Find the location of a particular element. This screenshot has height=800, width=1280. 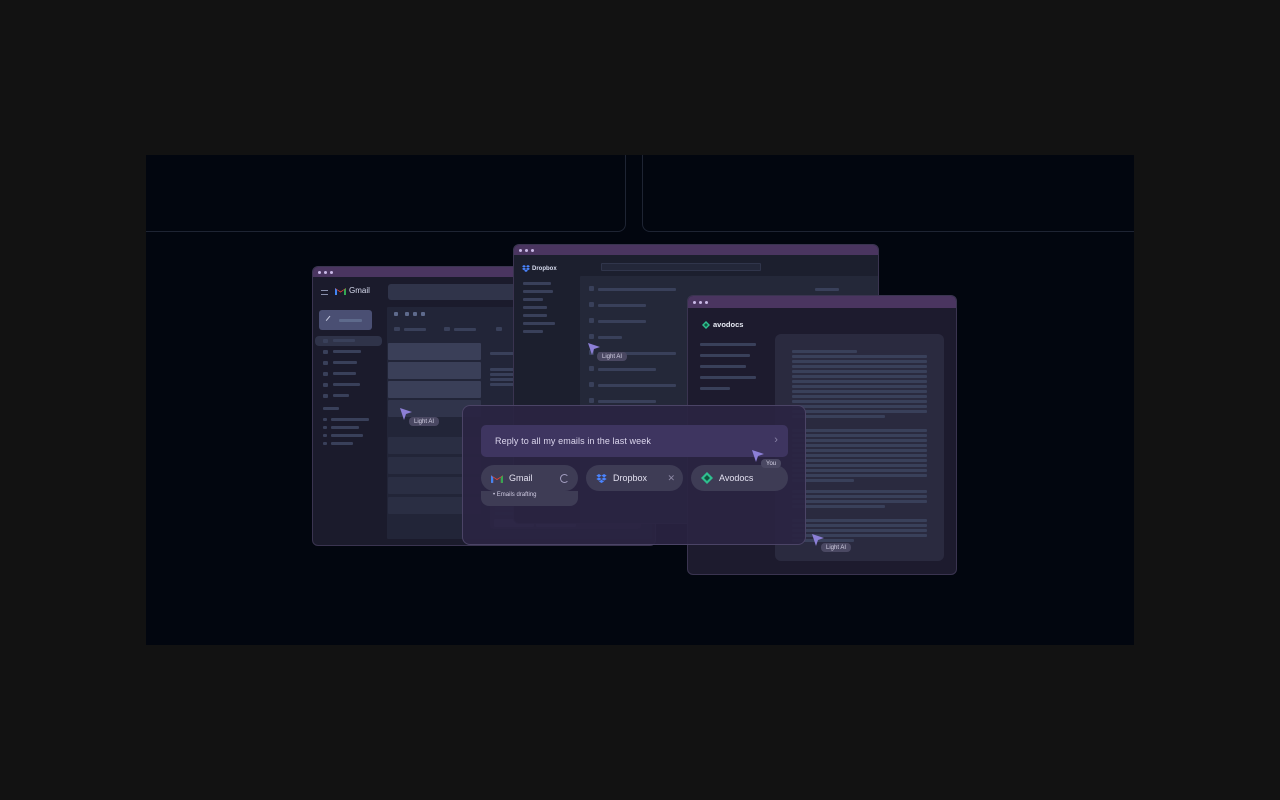

gmail-icon is located at coordinates (340, 291).